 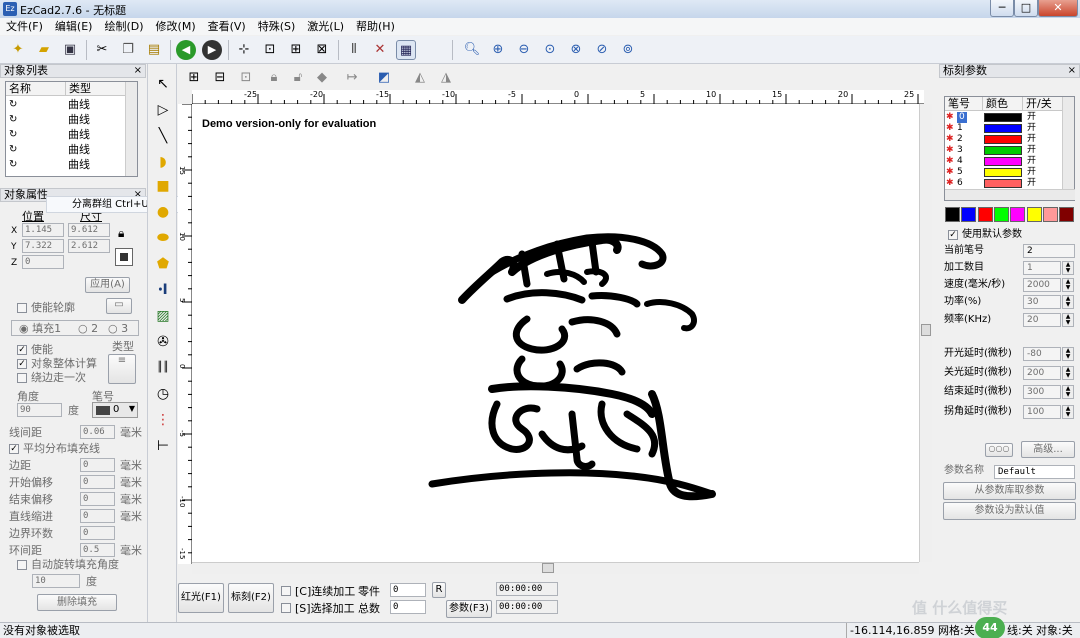 I want to click on undo-icon: ◀, so click(x=186, y=50).